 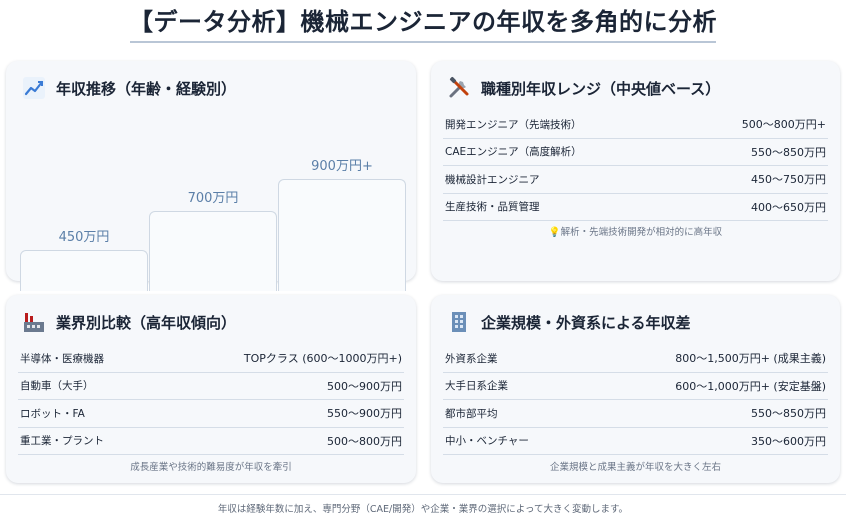 I want to click on row-label: 機械設計エンジニア, so click(x=492, y=179).